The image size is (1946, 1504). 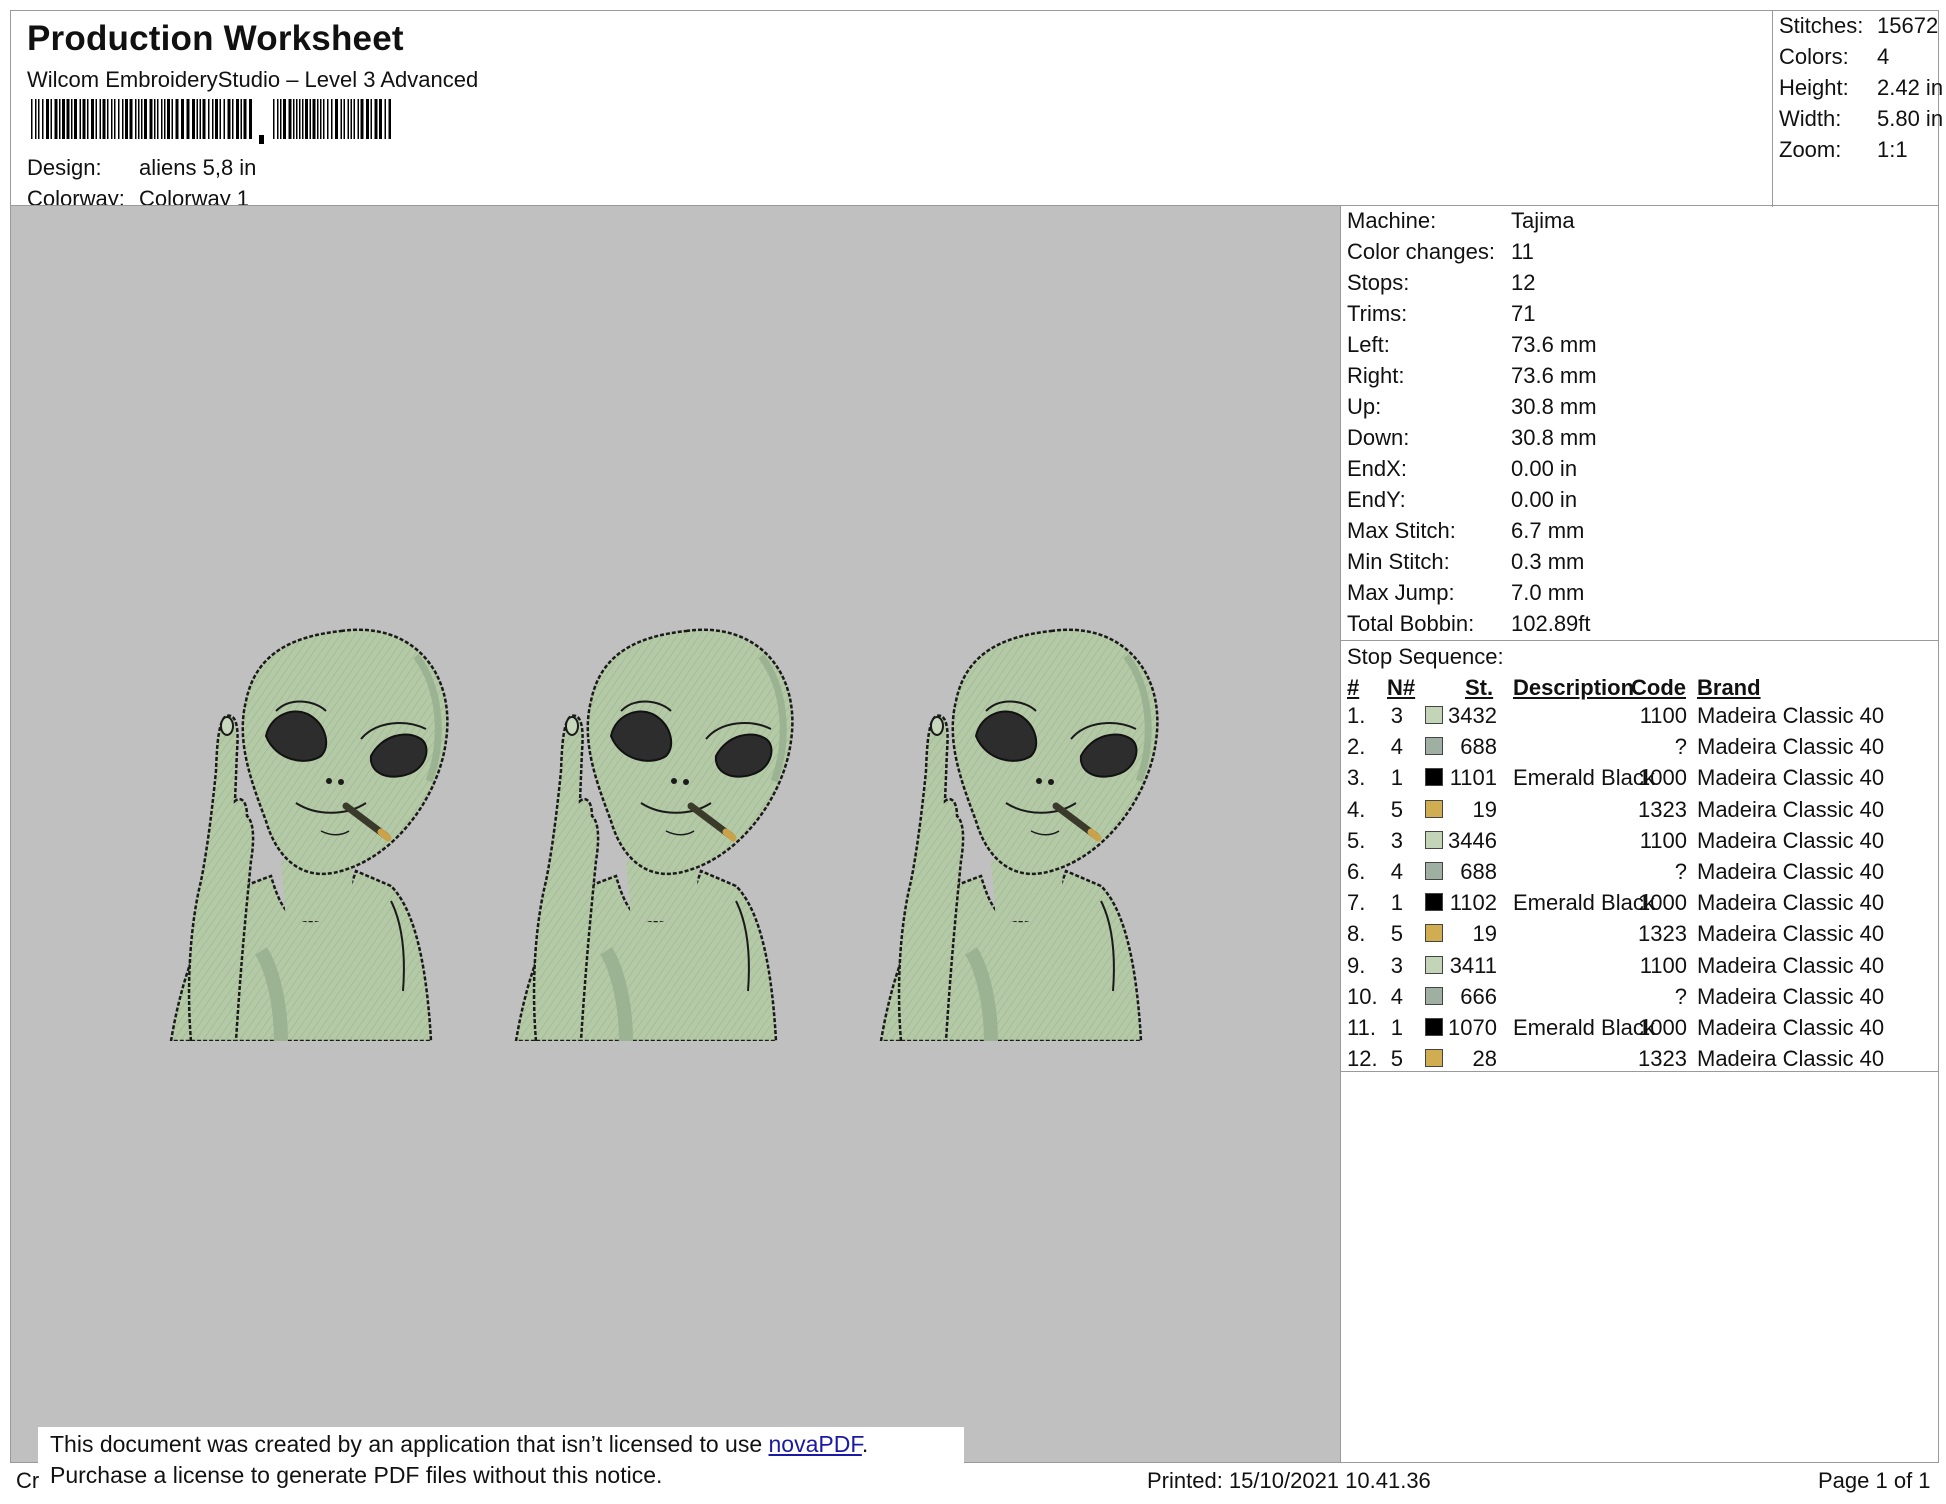 What do you see at coordinates (1364, 406) in the screenshot?
I see `machine-stat-label: Up:` at bounding box center [1364, 406].